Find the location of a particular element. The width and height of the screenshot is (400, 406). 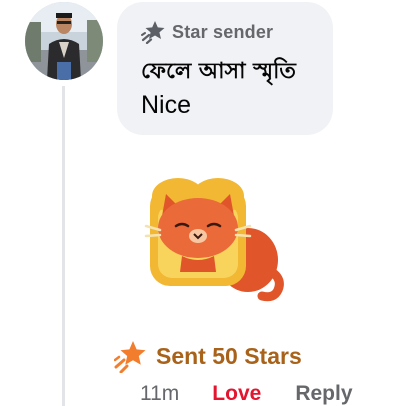

avatar is located at coordinates (64, 41).